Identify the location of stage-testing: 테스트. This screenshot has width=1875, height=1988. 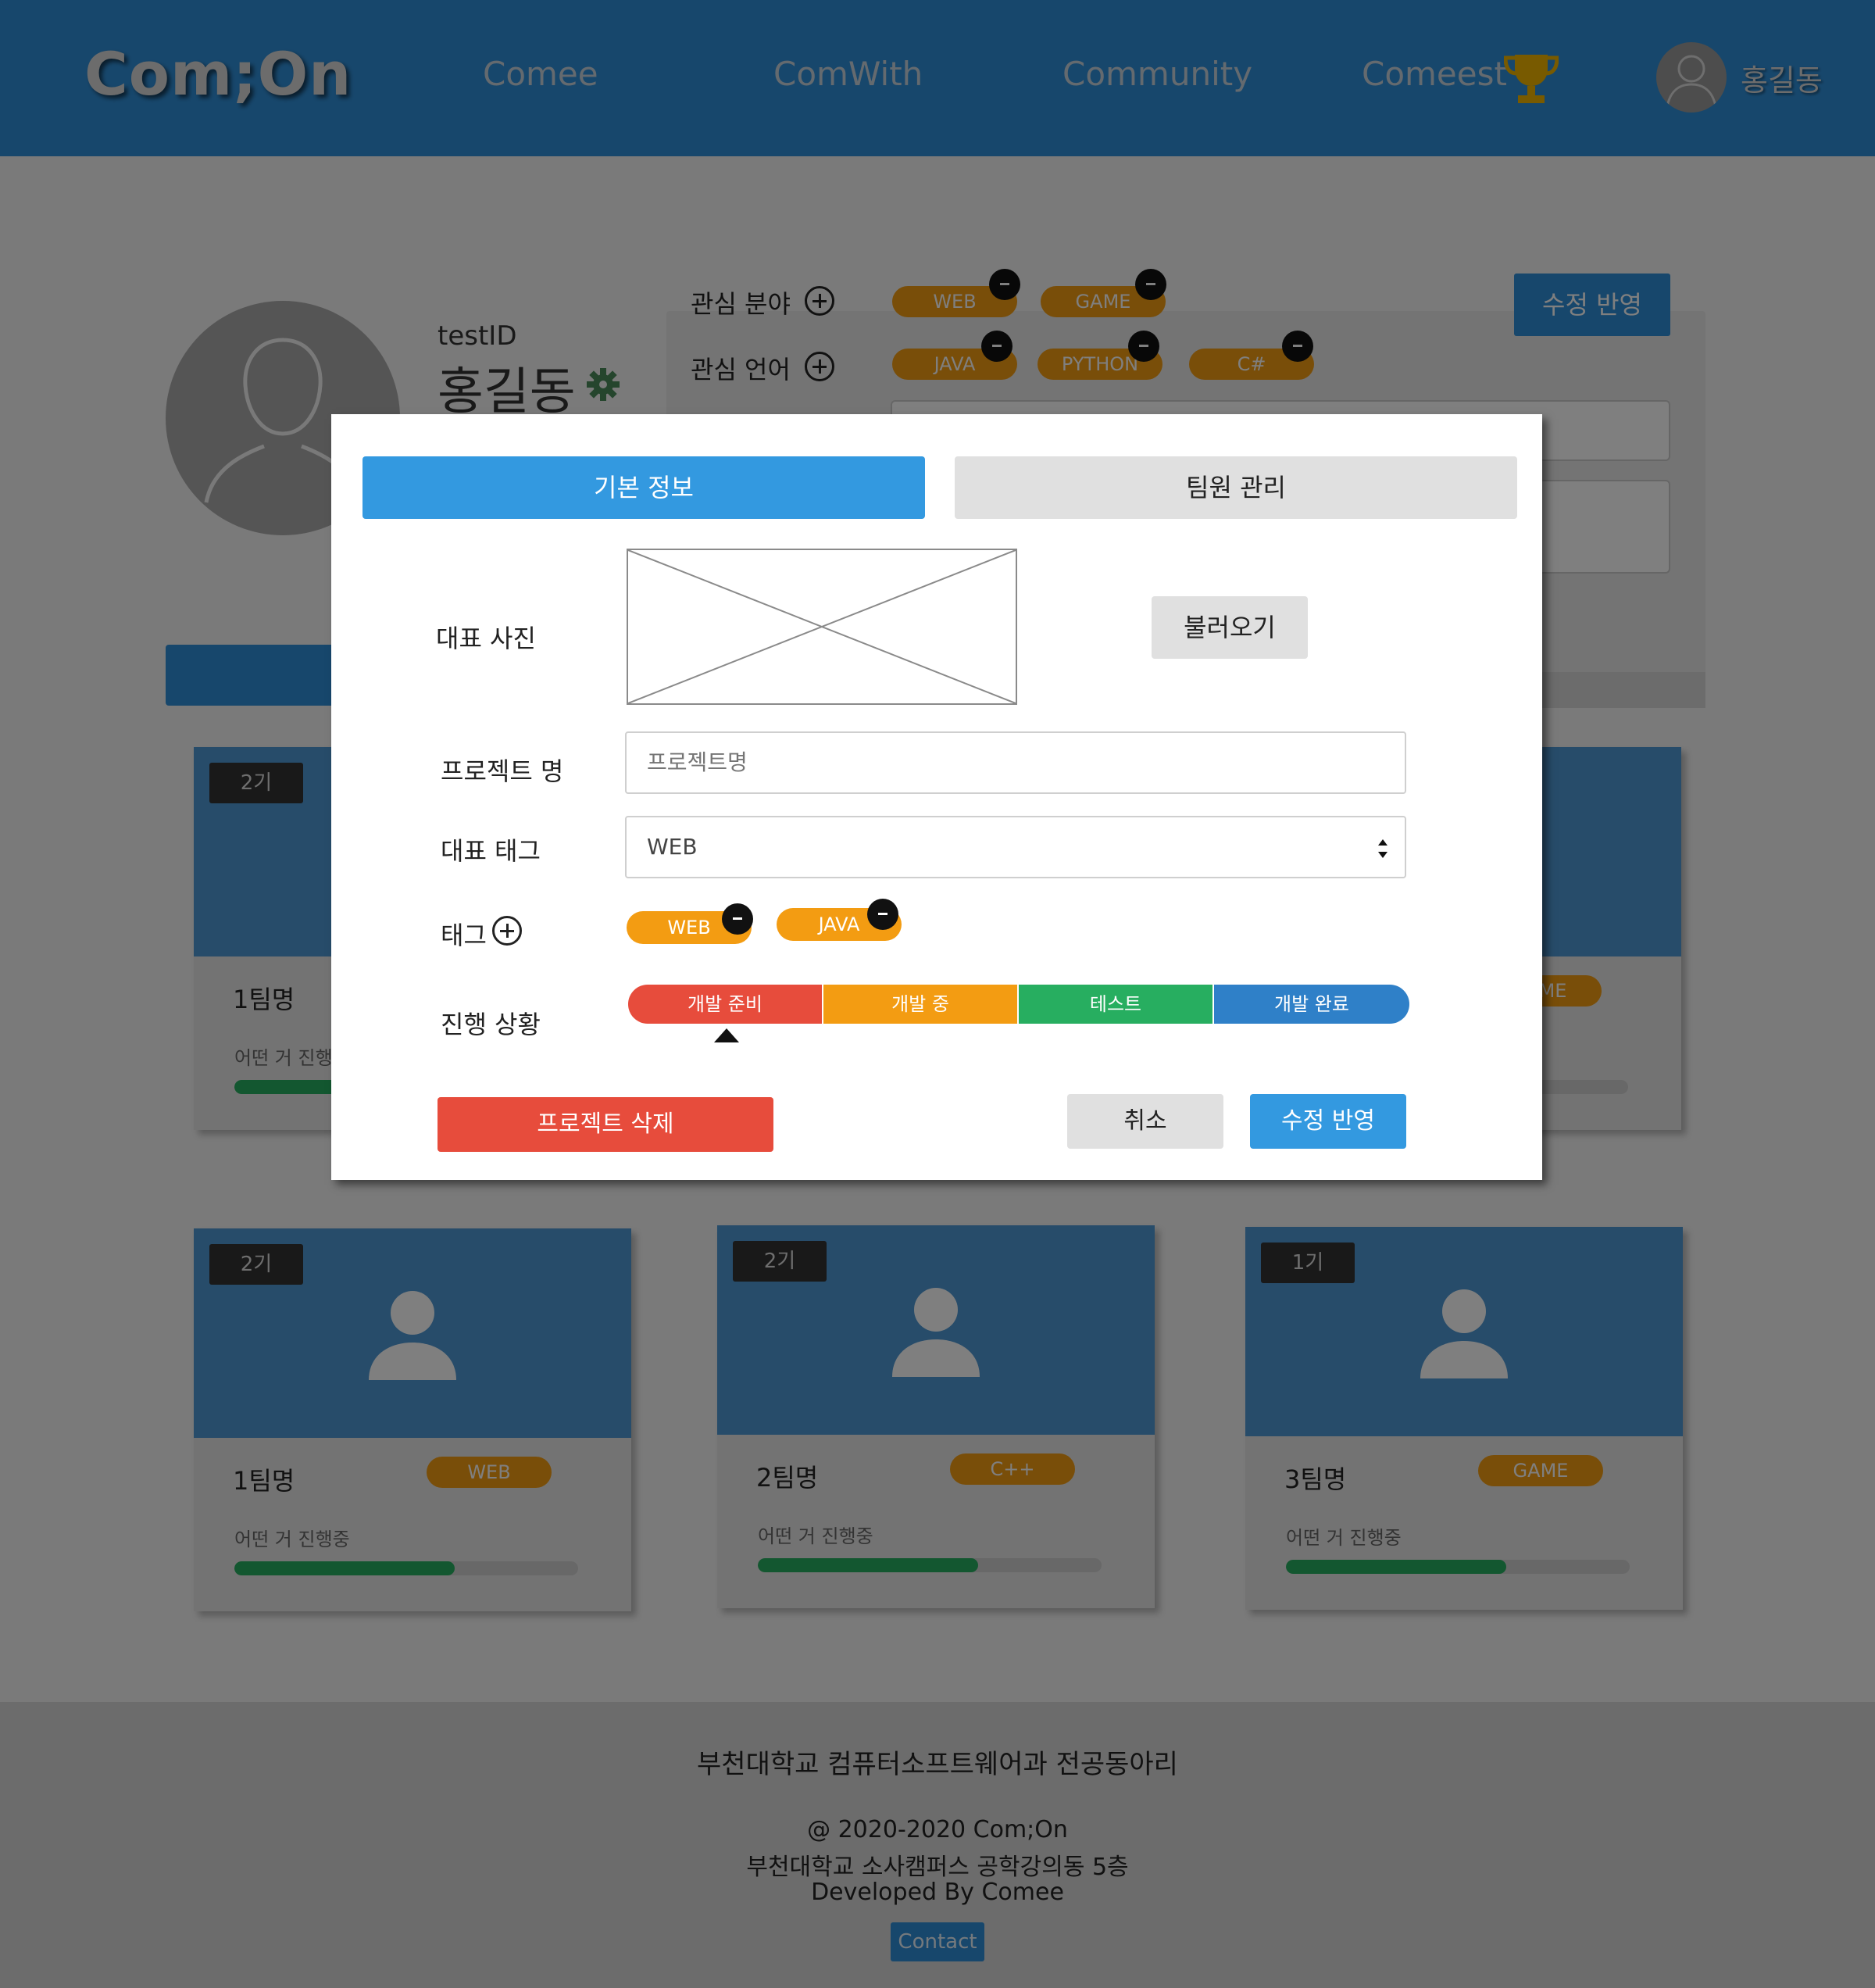
(1115, 1004).